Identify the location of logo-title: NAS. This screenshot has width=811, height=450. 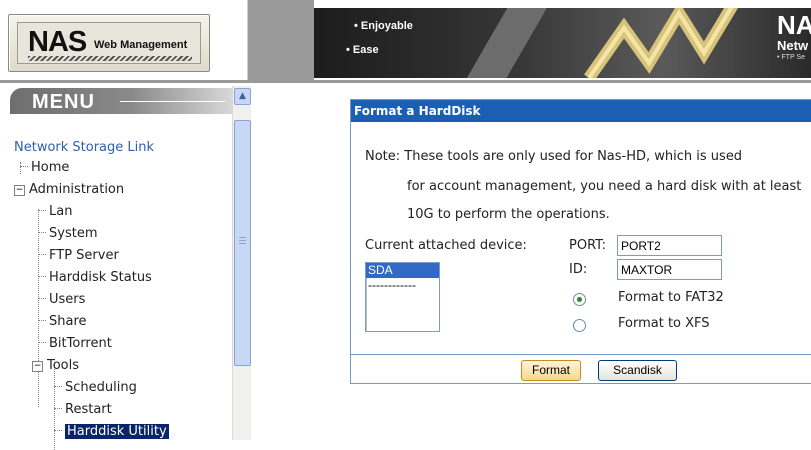
(57, 42).